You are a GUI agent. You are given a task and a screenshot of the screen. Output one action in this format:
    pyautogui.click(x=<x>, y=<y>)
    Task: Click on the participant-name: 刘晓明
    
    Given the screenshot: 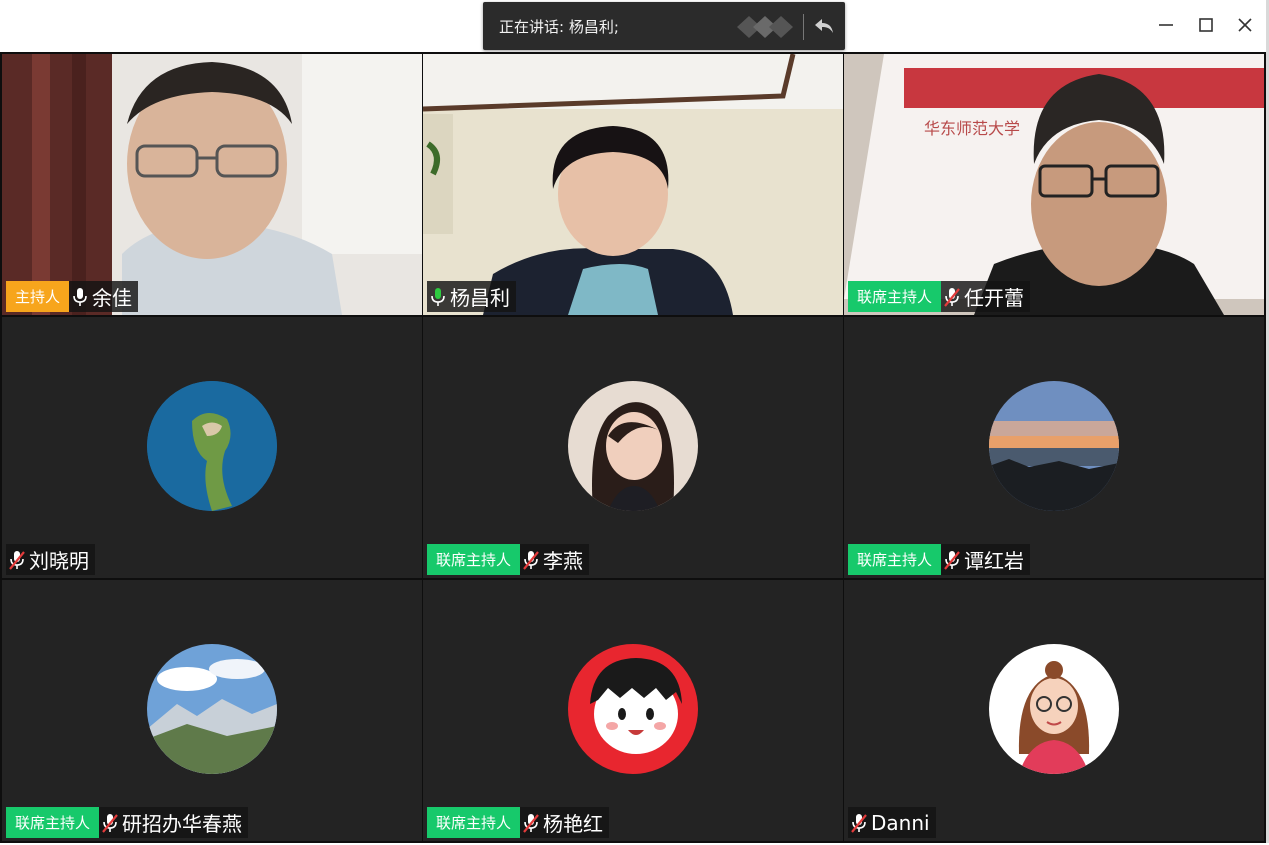 What is the action you would take?
    pyautogui.click(x=59, y=561)
    